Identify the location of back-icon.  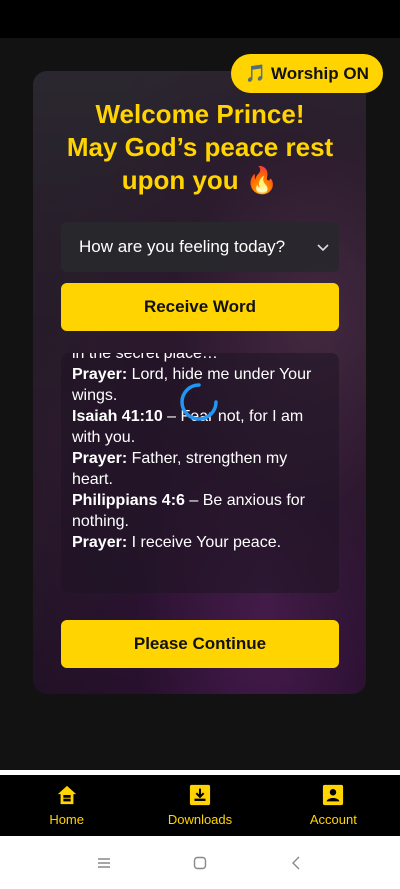
(296, 863).